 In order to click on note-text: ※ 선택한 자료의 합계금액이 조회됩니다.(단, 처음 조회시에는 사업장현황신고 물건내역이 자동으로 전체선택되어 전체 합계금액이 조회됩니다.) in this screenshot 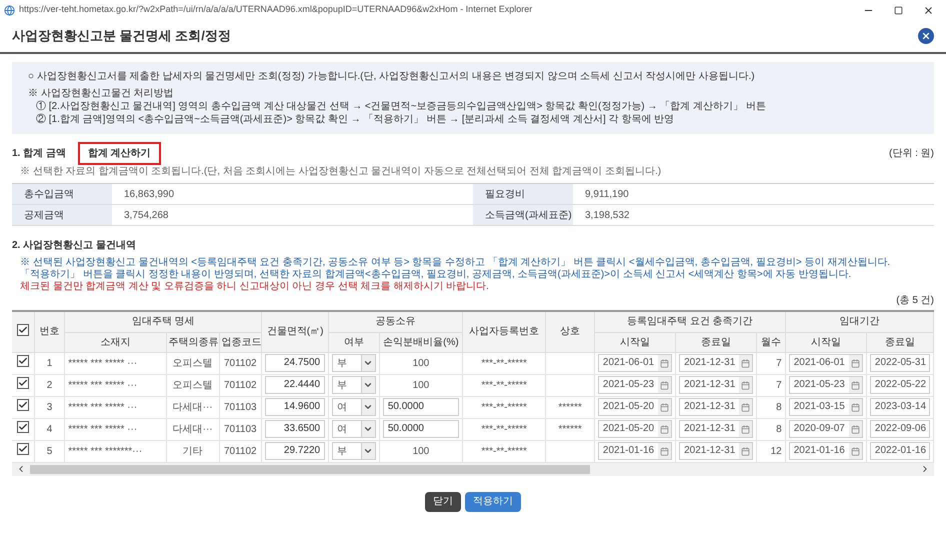, I will do `click(340, 172)`.